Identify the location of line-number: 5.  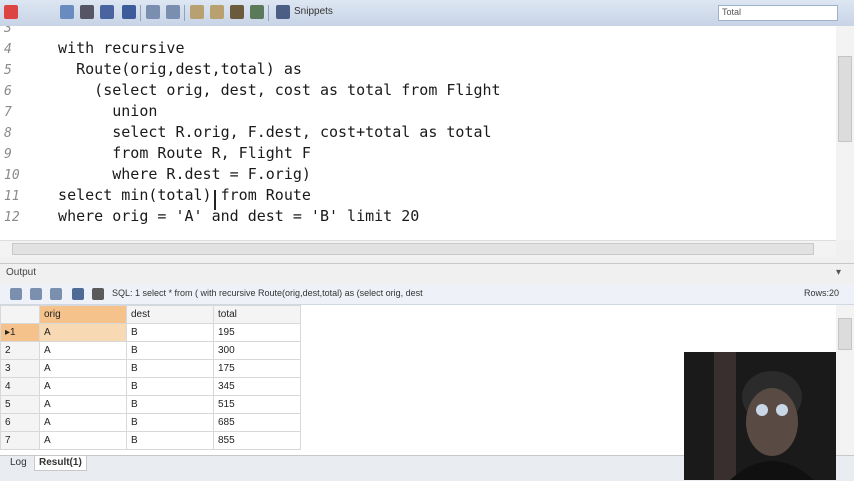
(8, 70).